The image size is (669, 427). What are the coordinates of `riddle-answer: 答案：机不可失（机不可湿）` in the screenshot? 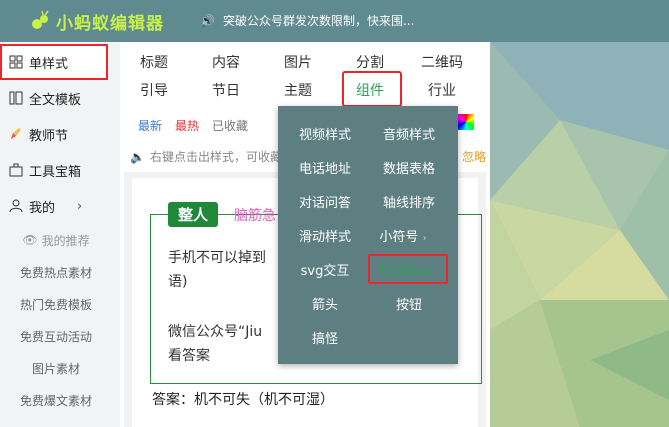 It's located at (243, 400).